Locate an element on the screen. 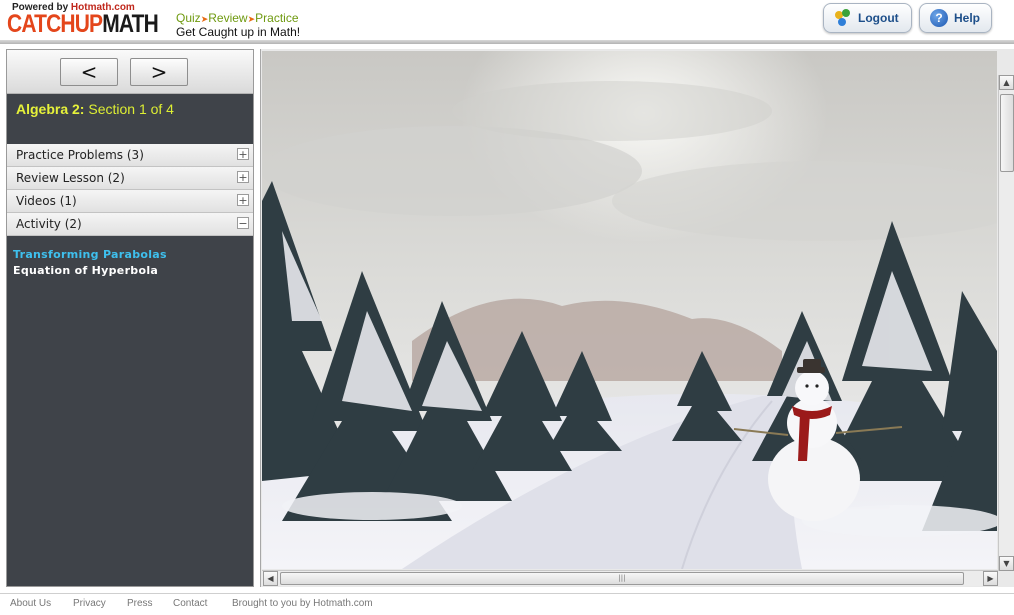  footer-link-about-us: About Us is located at coordinates (30, 603).